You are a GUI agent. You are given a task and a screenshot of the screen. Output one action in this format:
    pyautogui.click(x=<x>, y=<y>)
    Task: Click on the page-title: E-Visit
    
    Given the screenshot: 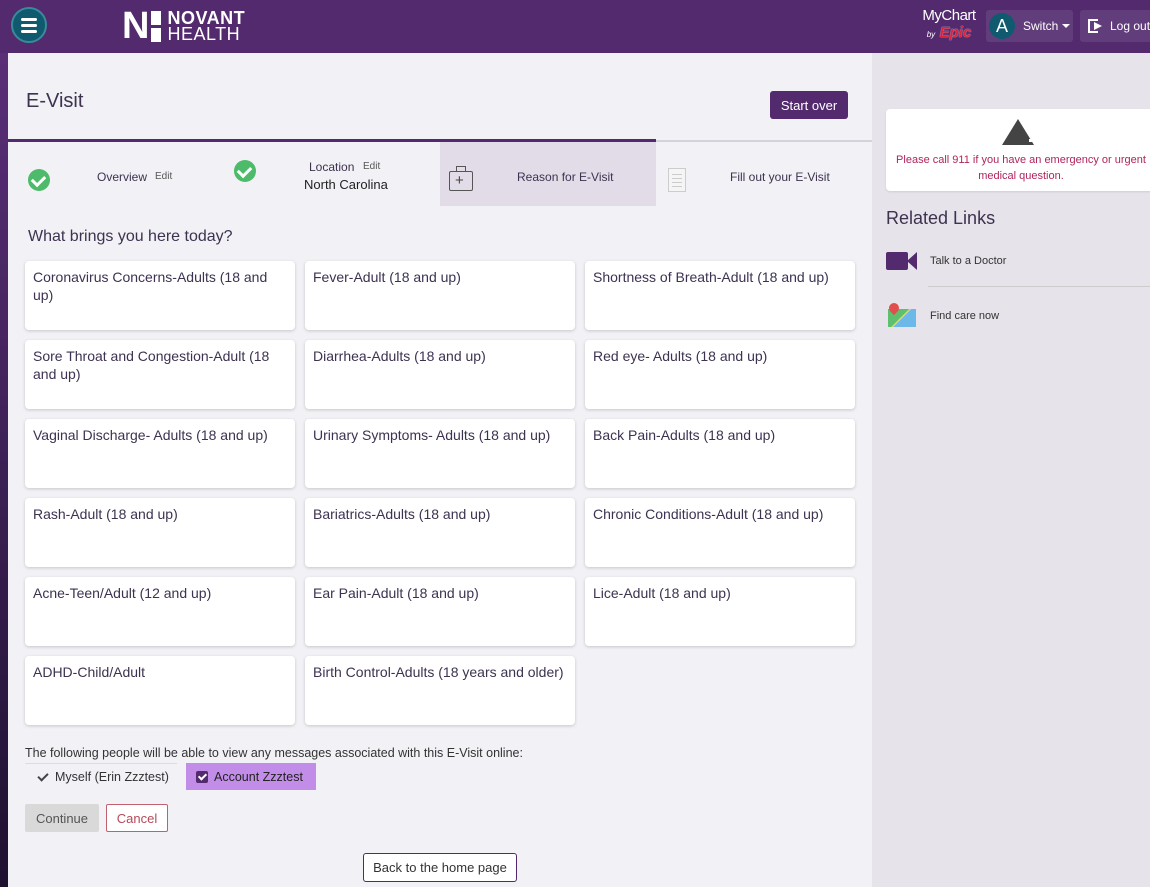 What is the action you would take?
    pyautogui.click(x=55, y=101)
    